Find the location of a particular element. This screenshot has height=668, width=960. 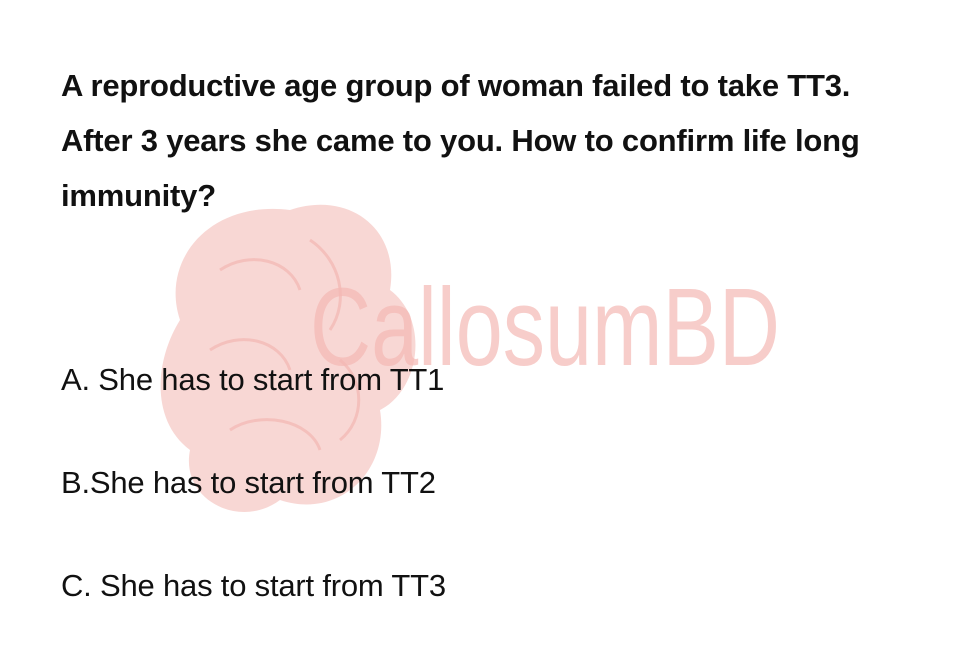

option-a: A. She has to start from TT1 is located at coordinates (252, 380).